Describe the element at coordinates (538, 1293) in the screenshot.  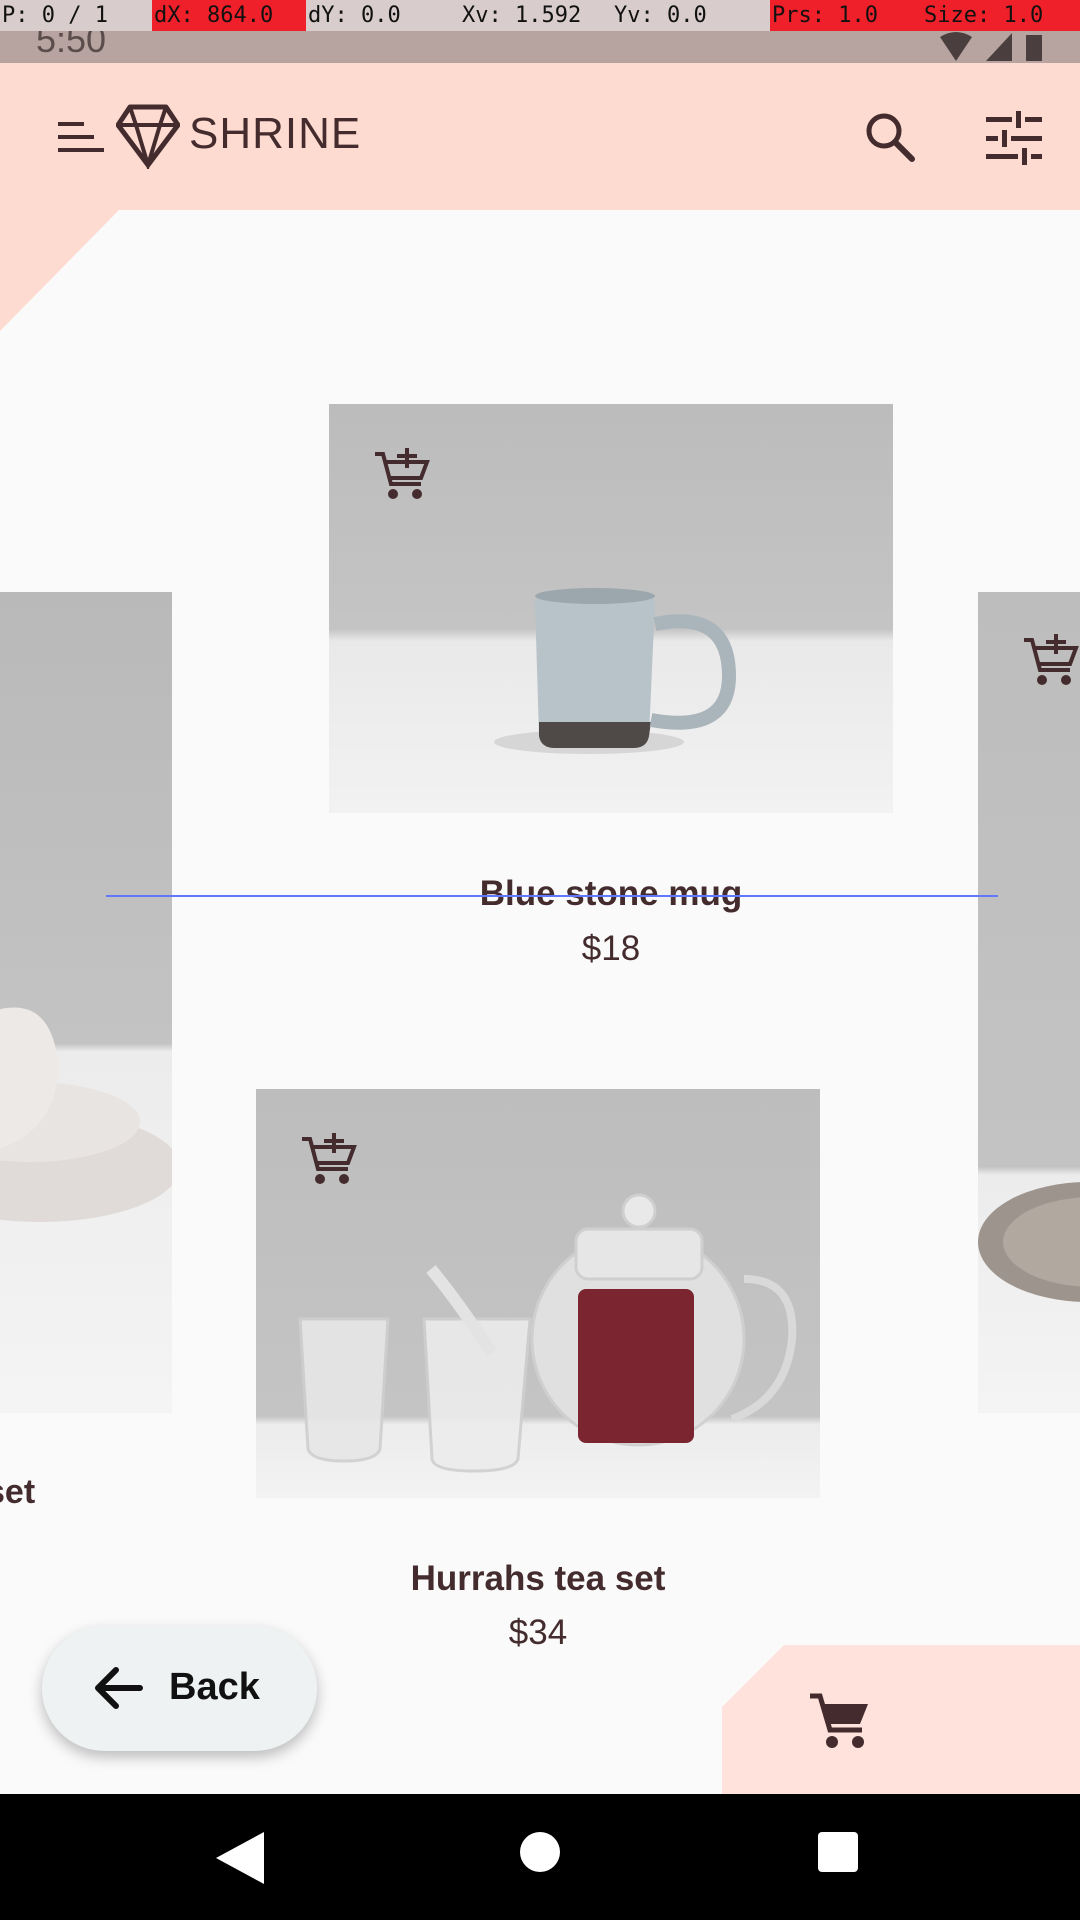
I see `product-card-hurrahs-tea-set` at that location.